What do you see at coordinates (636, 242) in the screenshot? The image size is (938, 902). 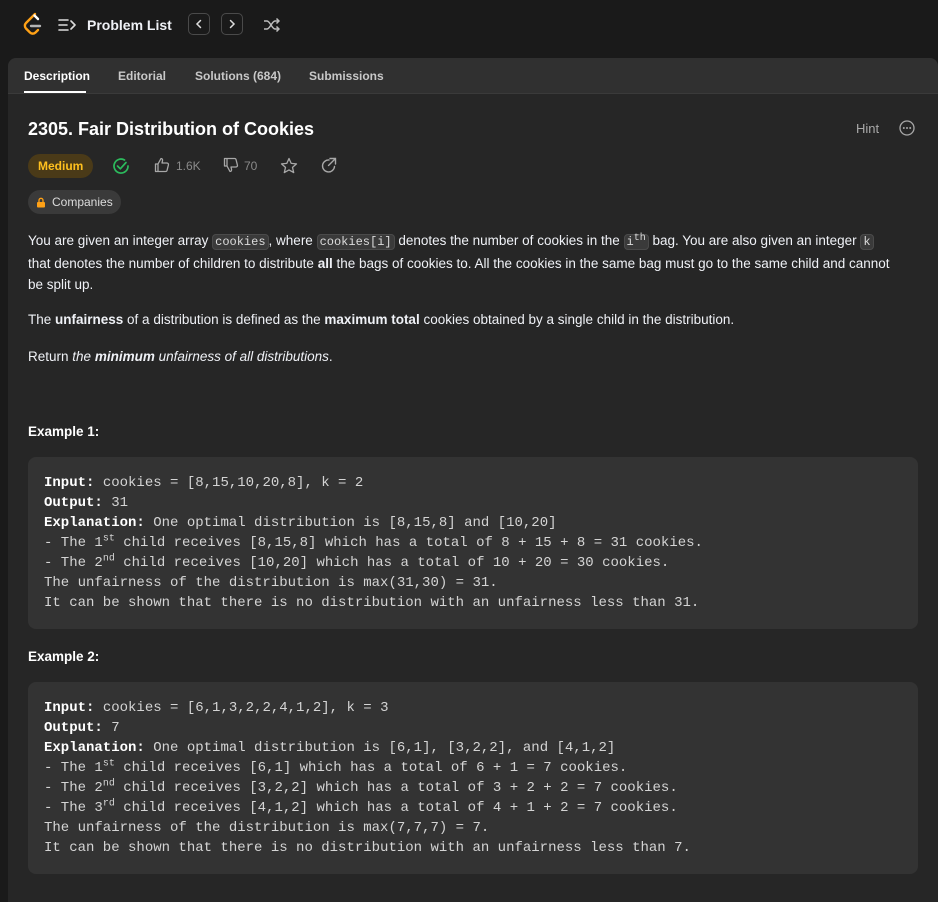 I see `inline-code: ith` at bounding box center [636, 242].